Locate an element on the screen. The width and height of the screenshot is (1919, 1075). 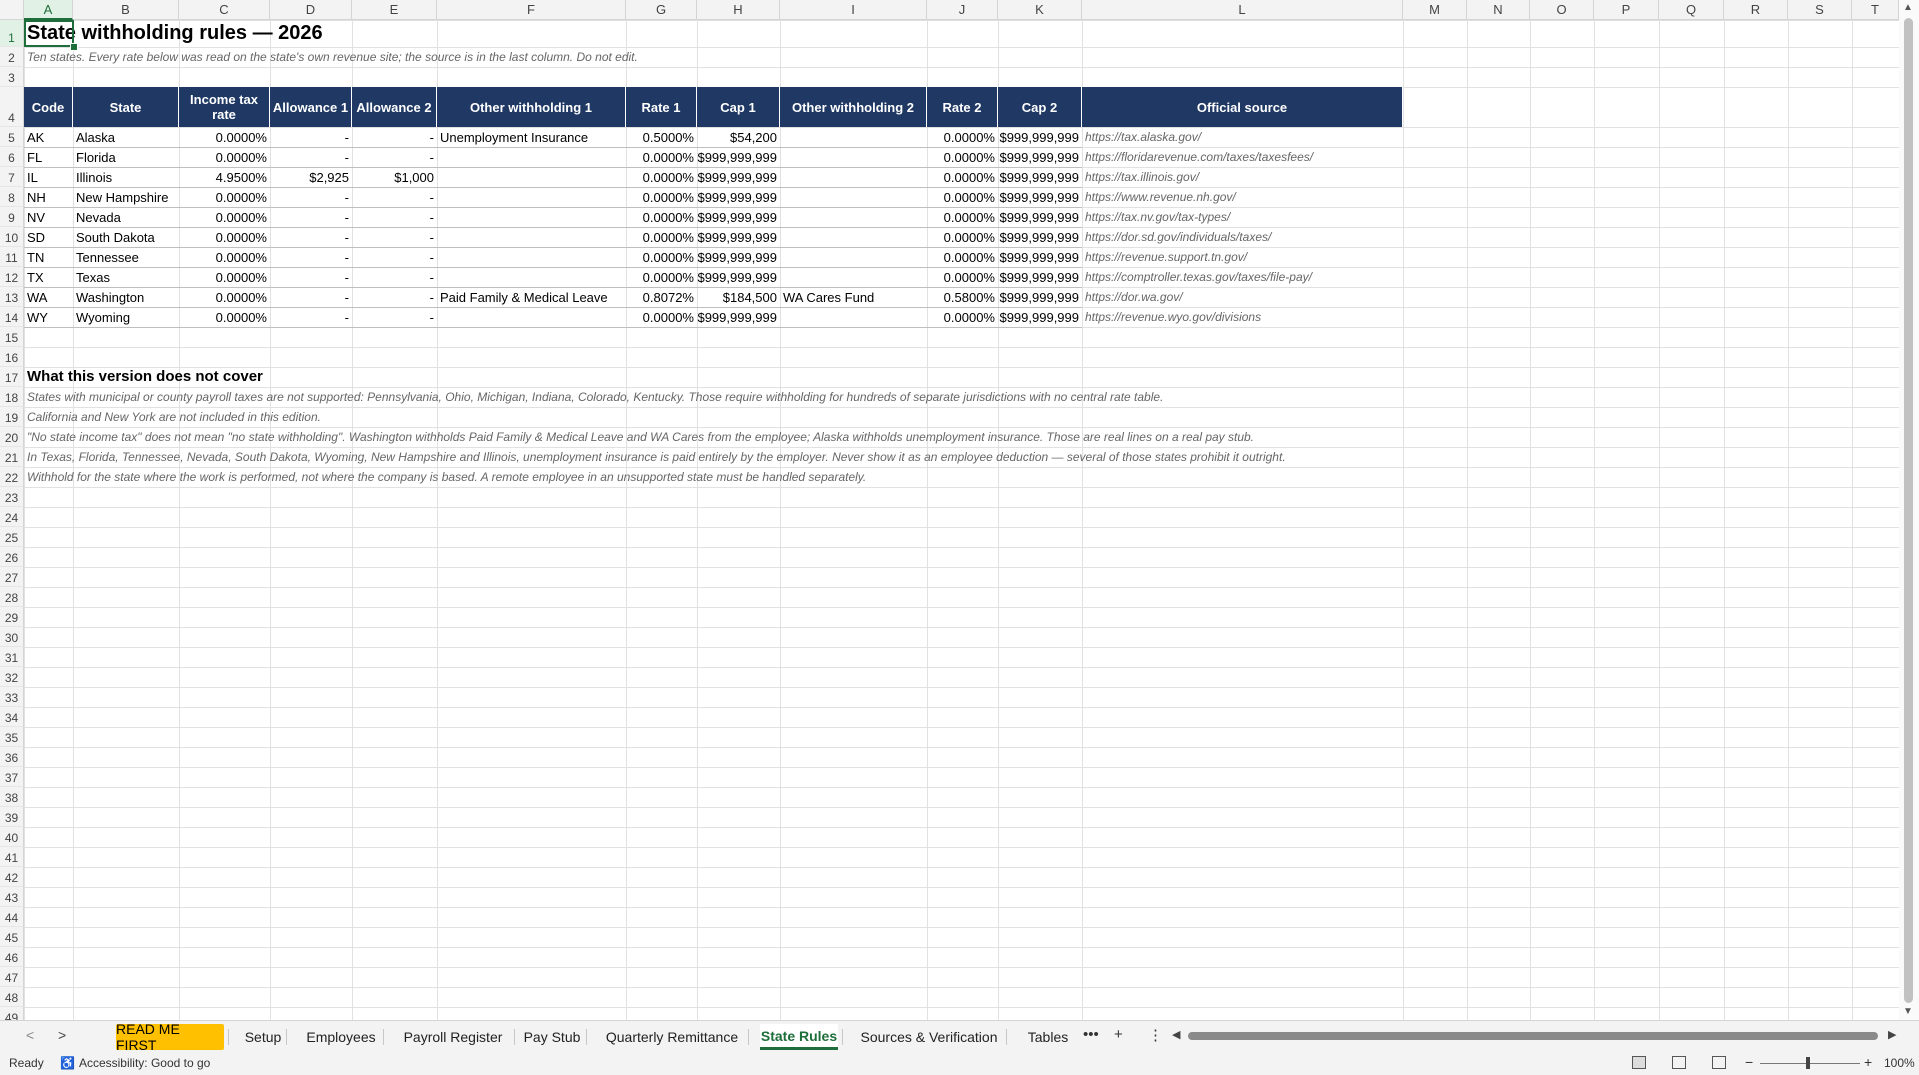
page-layout-view-icon is located at coordinates (1679, 1062).